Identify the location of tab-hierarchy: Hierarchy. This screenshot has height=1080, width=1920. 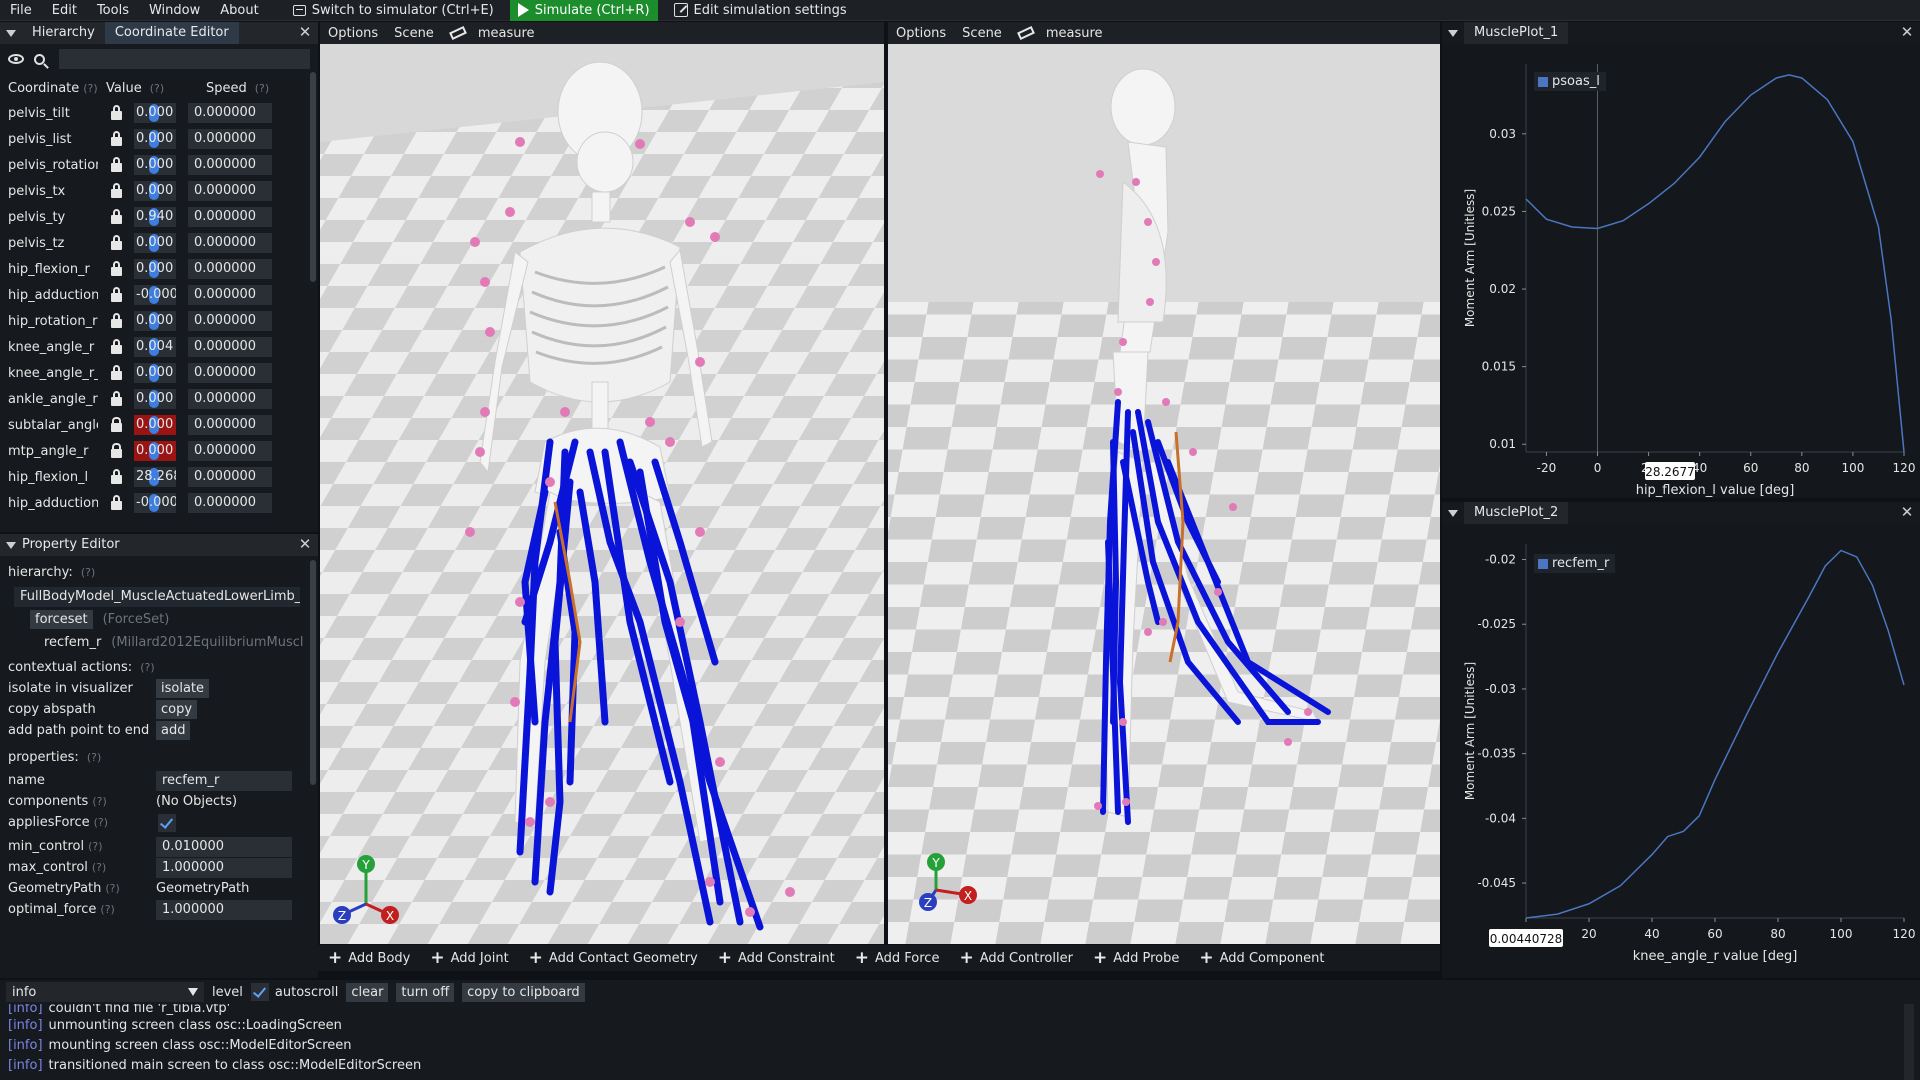
(63, 33).